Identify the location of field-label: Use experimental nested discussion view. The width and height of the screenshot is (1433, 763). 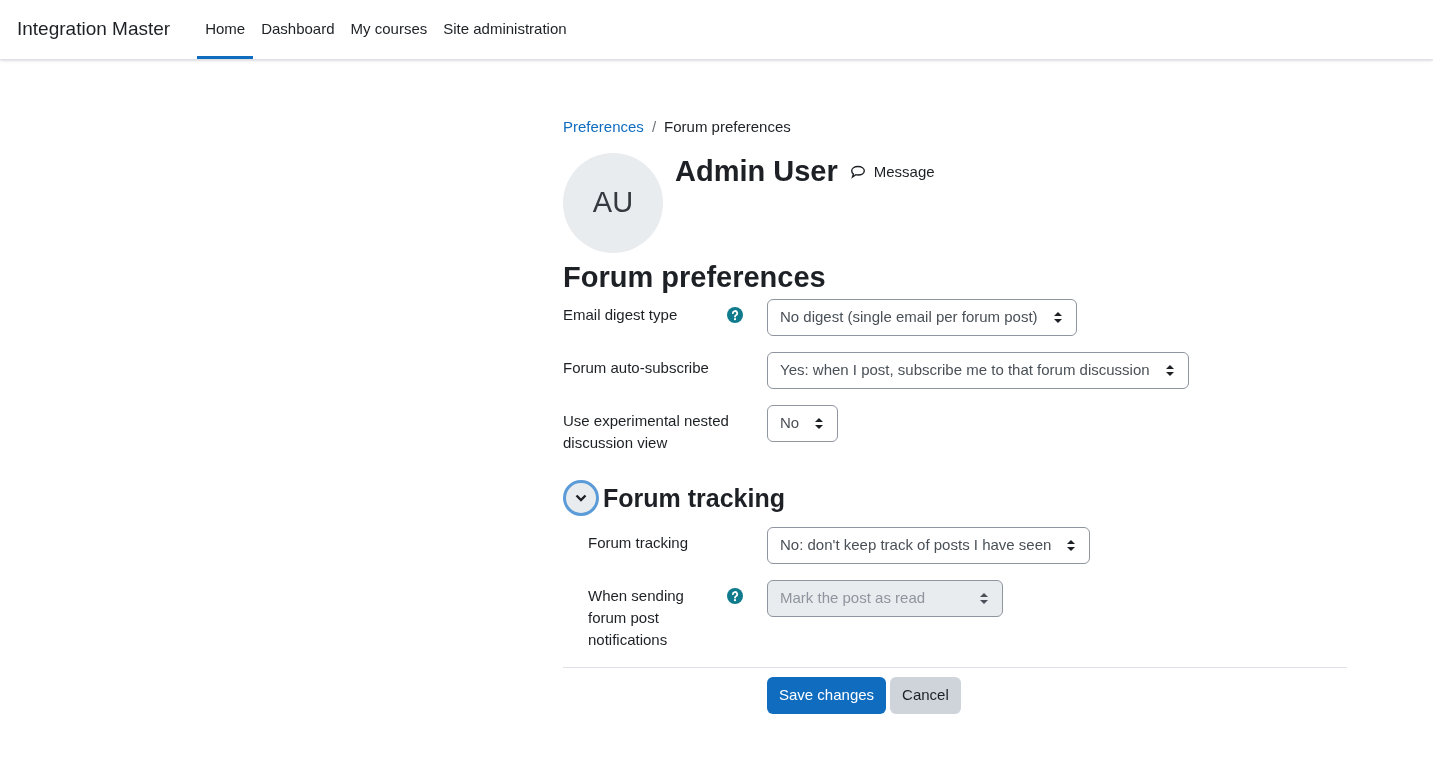
(646, 431).